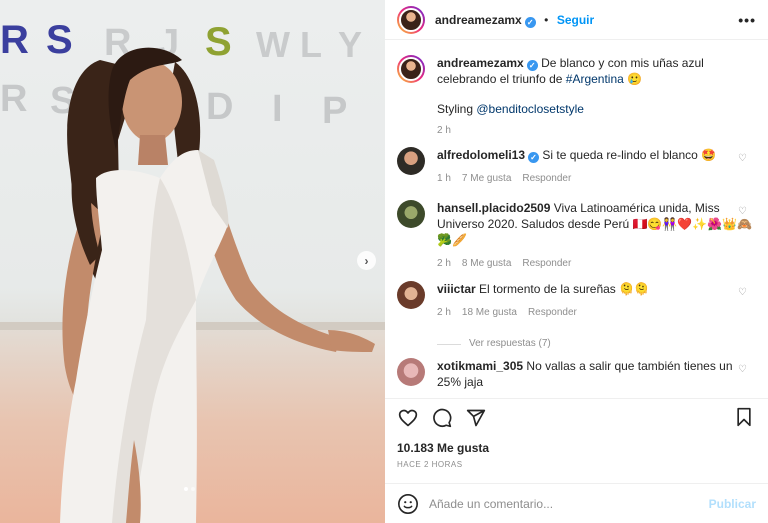 Image resolution: width=768 pixels, height=523 pixels. What do you see at coordinates (481, 155) in the screenshot?
I see `commenter-username: alfredolomeli13` at bounding box center [481, 155].